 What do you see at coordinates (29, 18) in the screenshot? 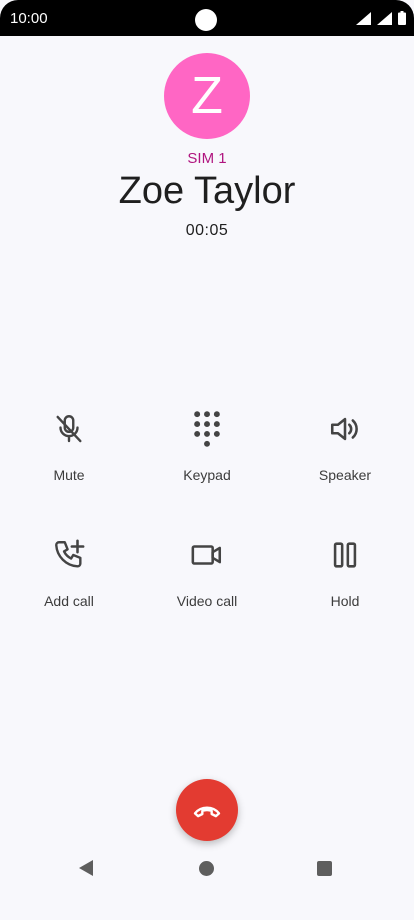
I see `status-time: 10:00` at bounding box center [29, 18].